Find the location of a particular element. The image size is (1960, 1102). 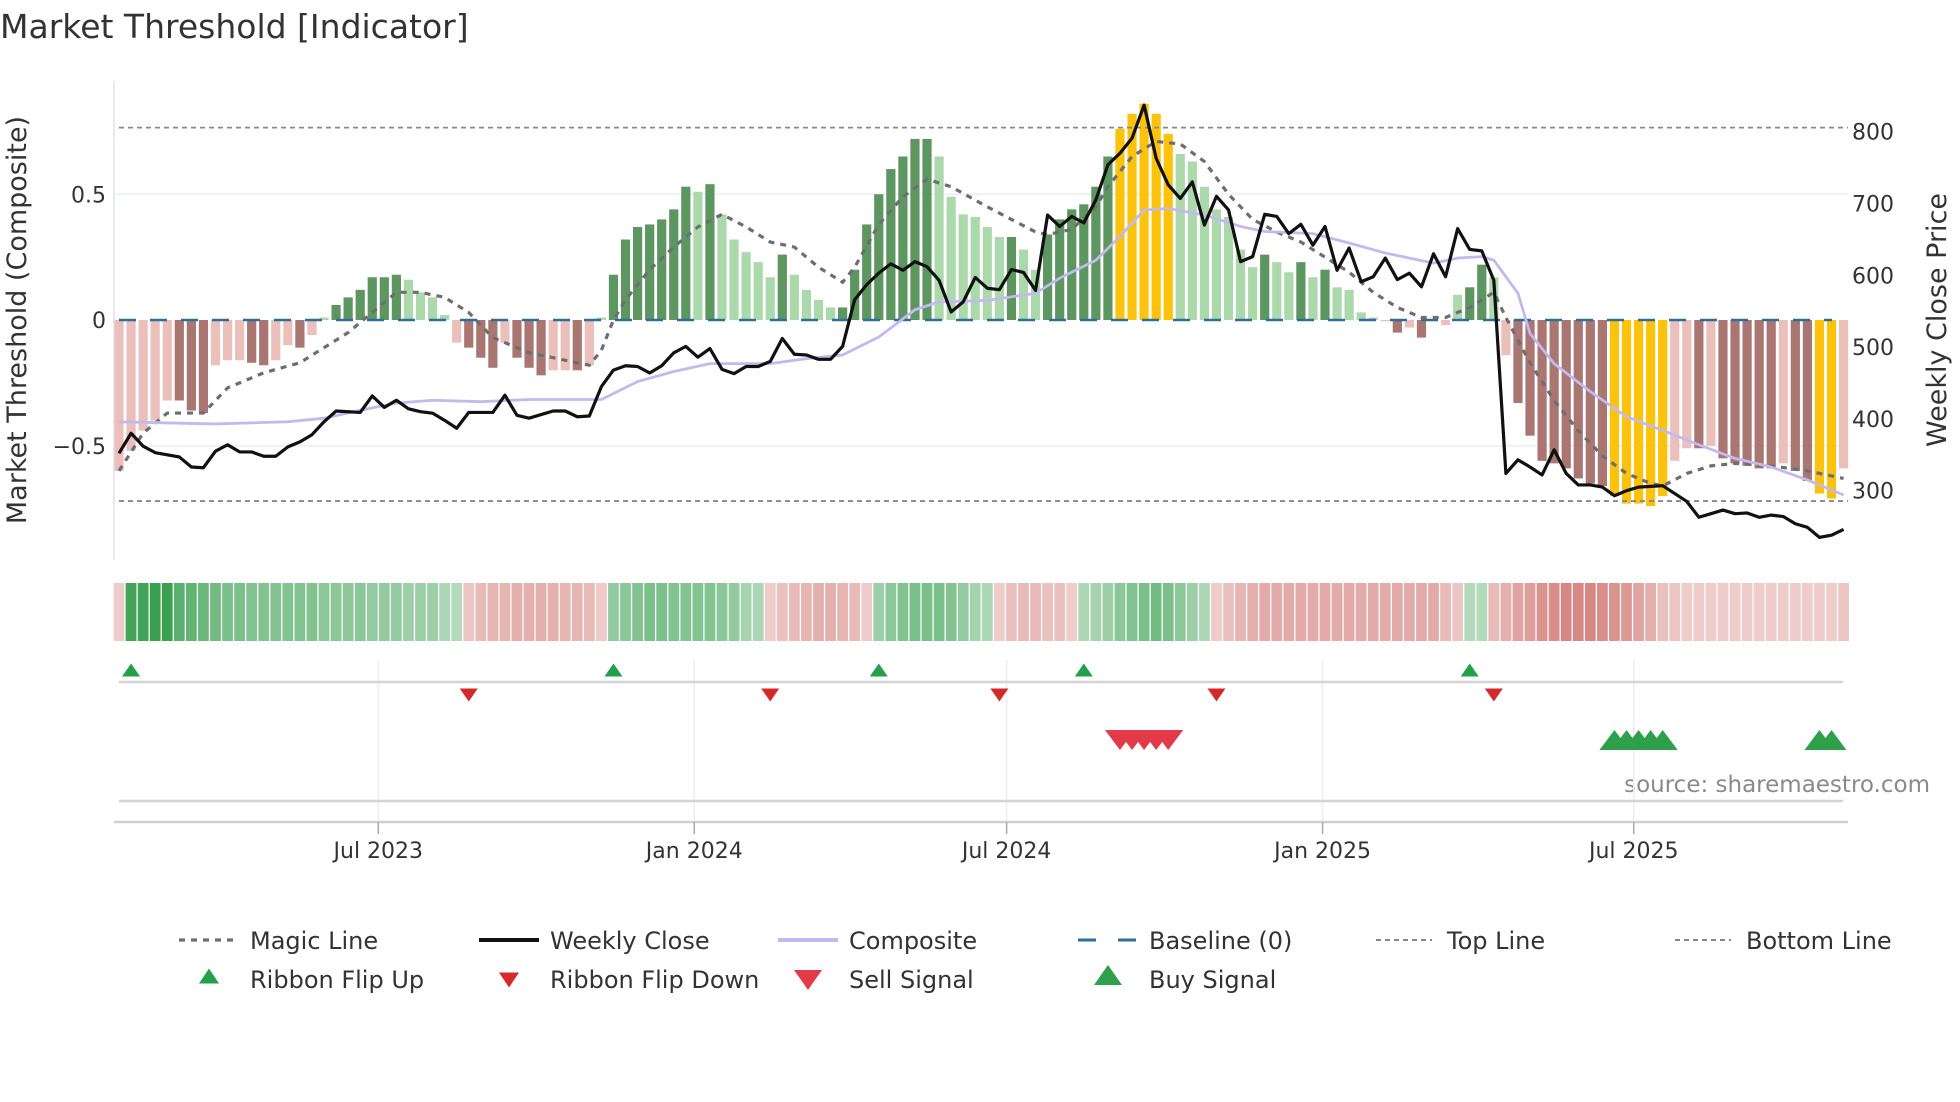

legend-label: Bottom Line is located at coordinates (1819, 941).